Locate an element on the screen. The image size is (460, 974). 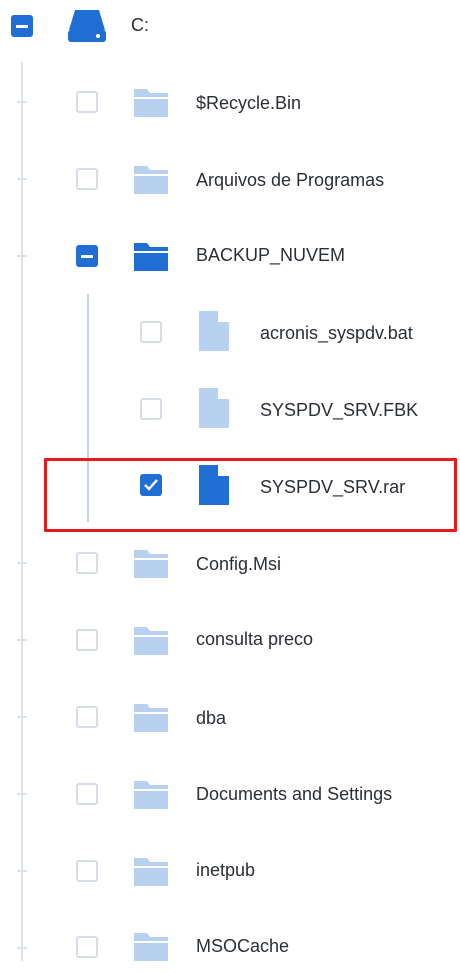
tree-node-folder: $Recycle.Bin is located at coordinates (230, 102).